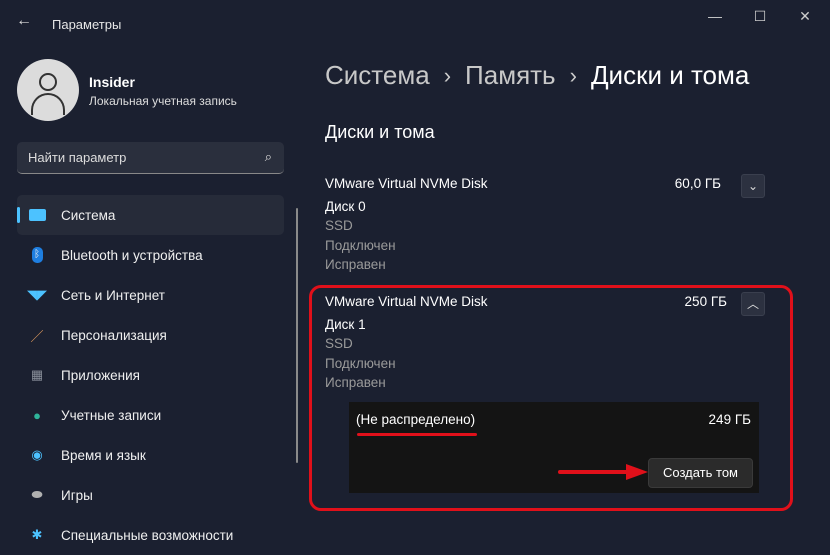 Image resolution: width=830 pixels, height=555 pixels. I want to click on disk-size: 250 ГБ, so click(705, 301).